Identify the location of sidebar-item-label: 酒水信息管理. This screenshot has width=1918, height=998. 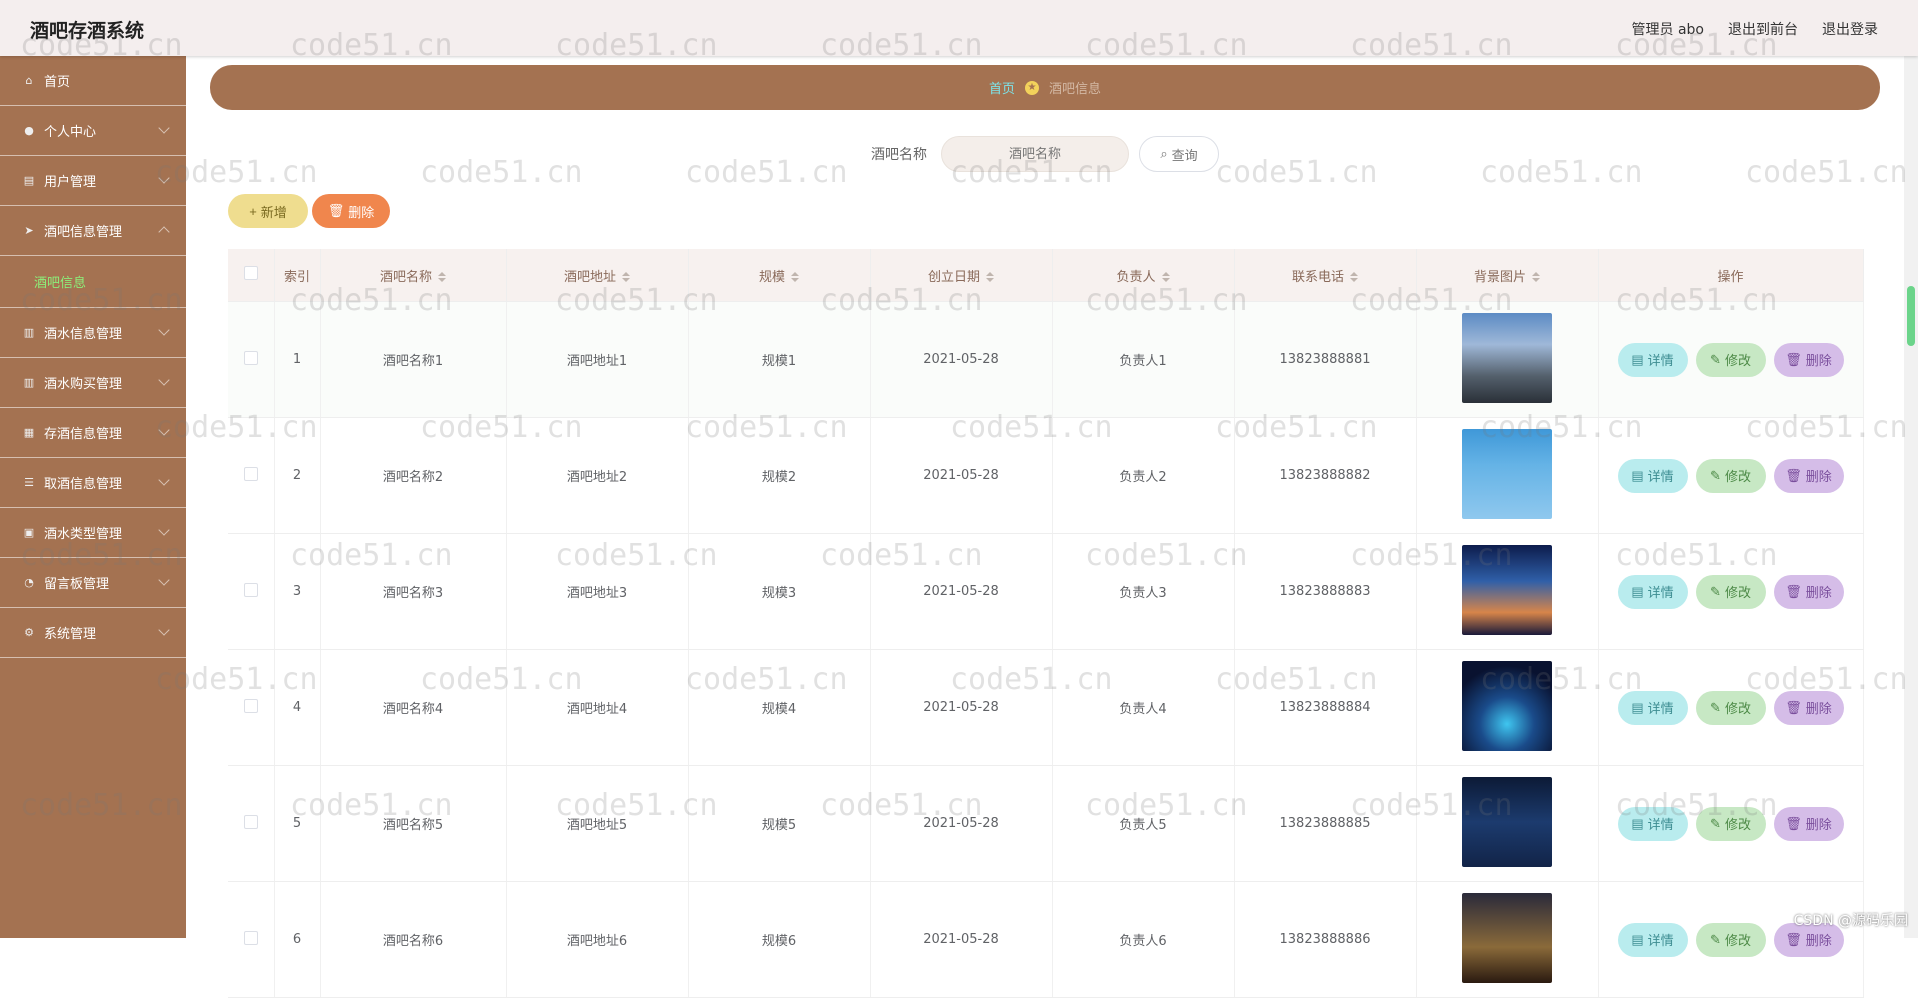
(83, 334).